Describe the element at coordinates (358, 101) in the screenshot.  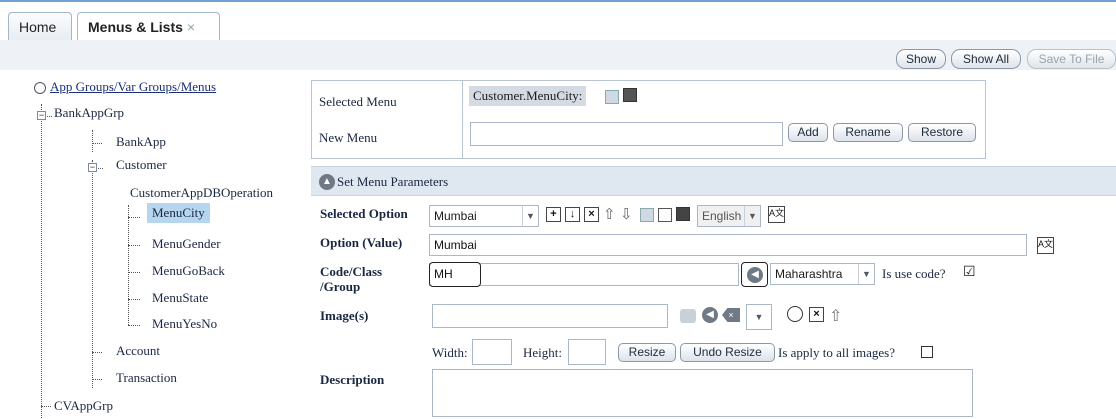
I see `selected-menu-label: Selected Menu` at that location.